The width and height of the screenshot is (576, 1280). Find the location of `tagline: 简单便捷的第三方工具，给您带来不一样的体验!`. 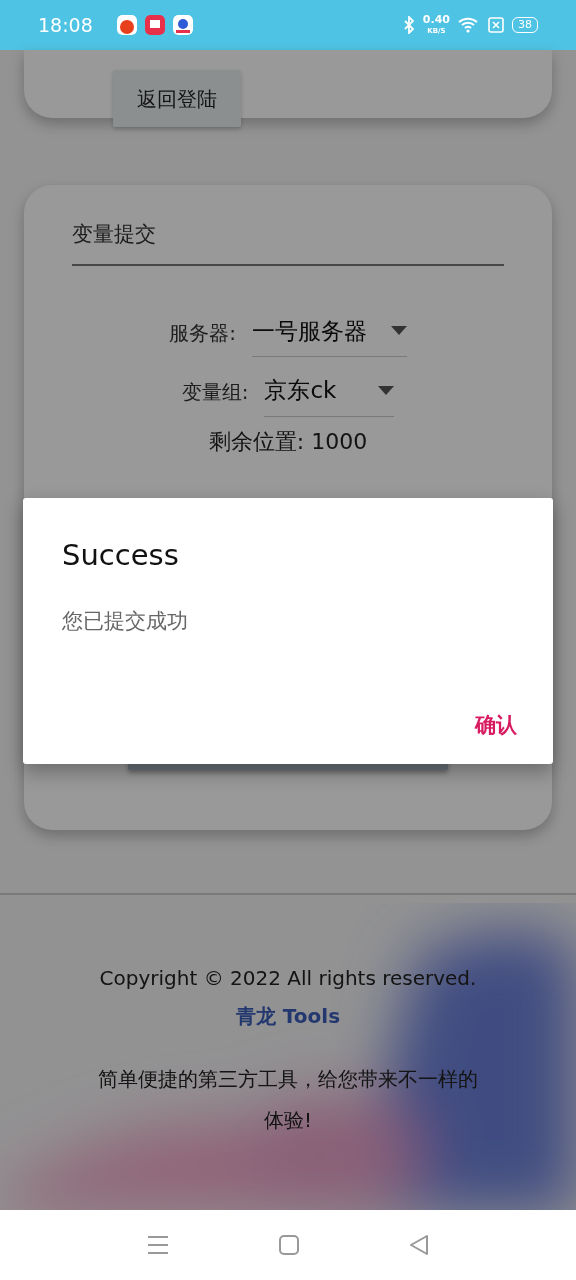

tagline: 简单便捷的第三方工具，给您带来不一样的体验! is located at coordinates (288, 1100).